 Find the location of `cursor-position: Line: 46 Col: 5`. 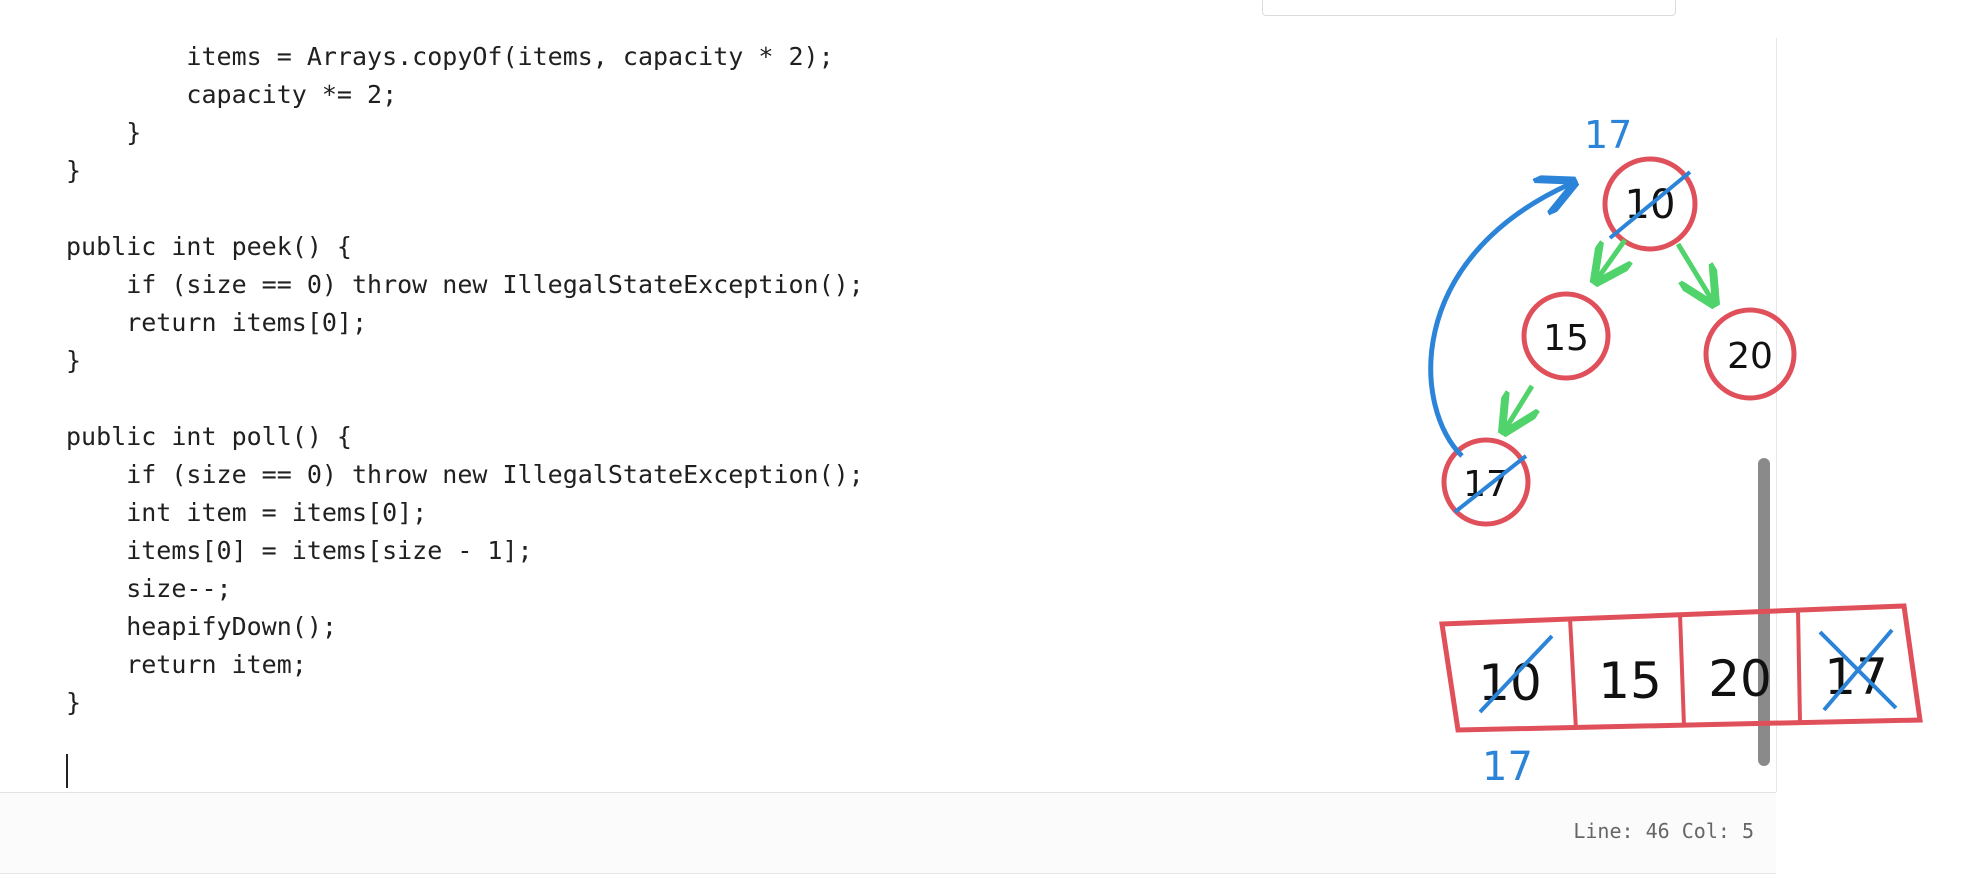

cursor-position: Line: 46 Col: 5 is located at coordinates (1663, 831).